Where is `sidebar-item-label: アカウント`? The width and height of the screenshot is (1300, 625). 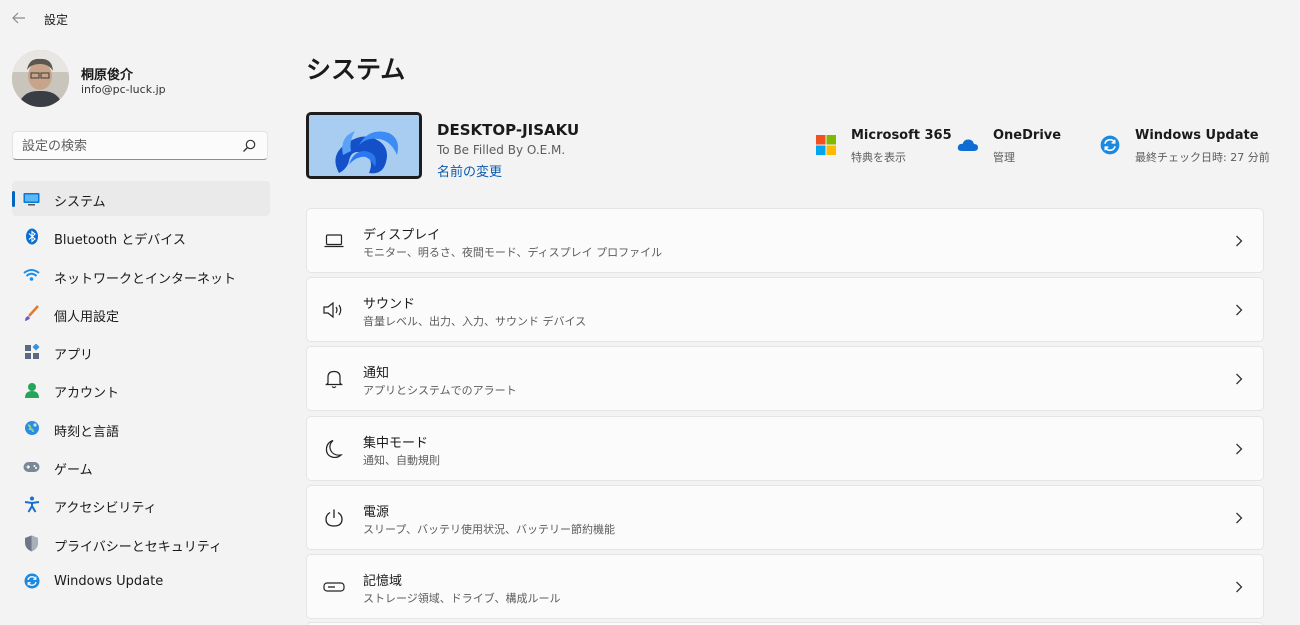
sidebar-item-label: アカウント is located at coordinates (87, 394).